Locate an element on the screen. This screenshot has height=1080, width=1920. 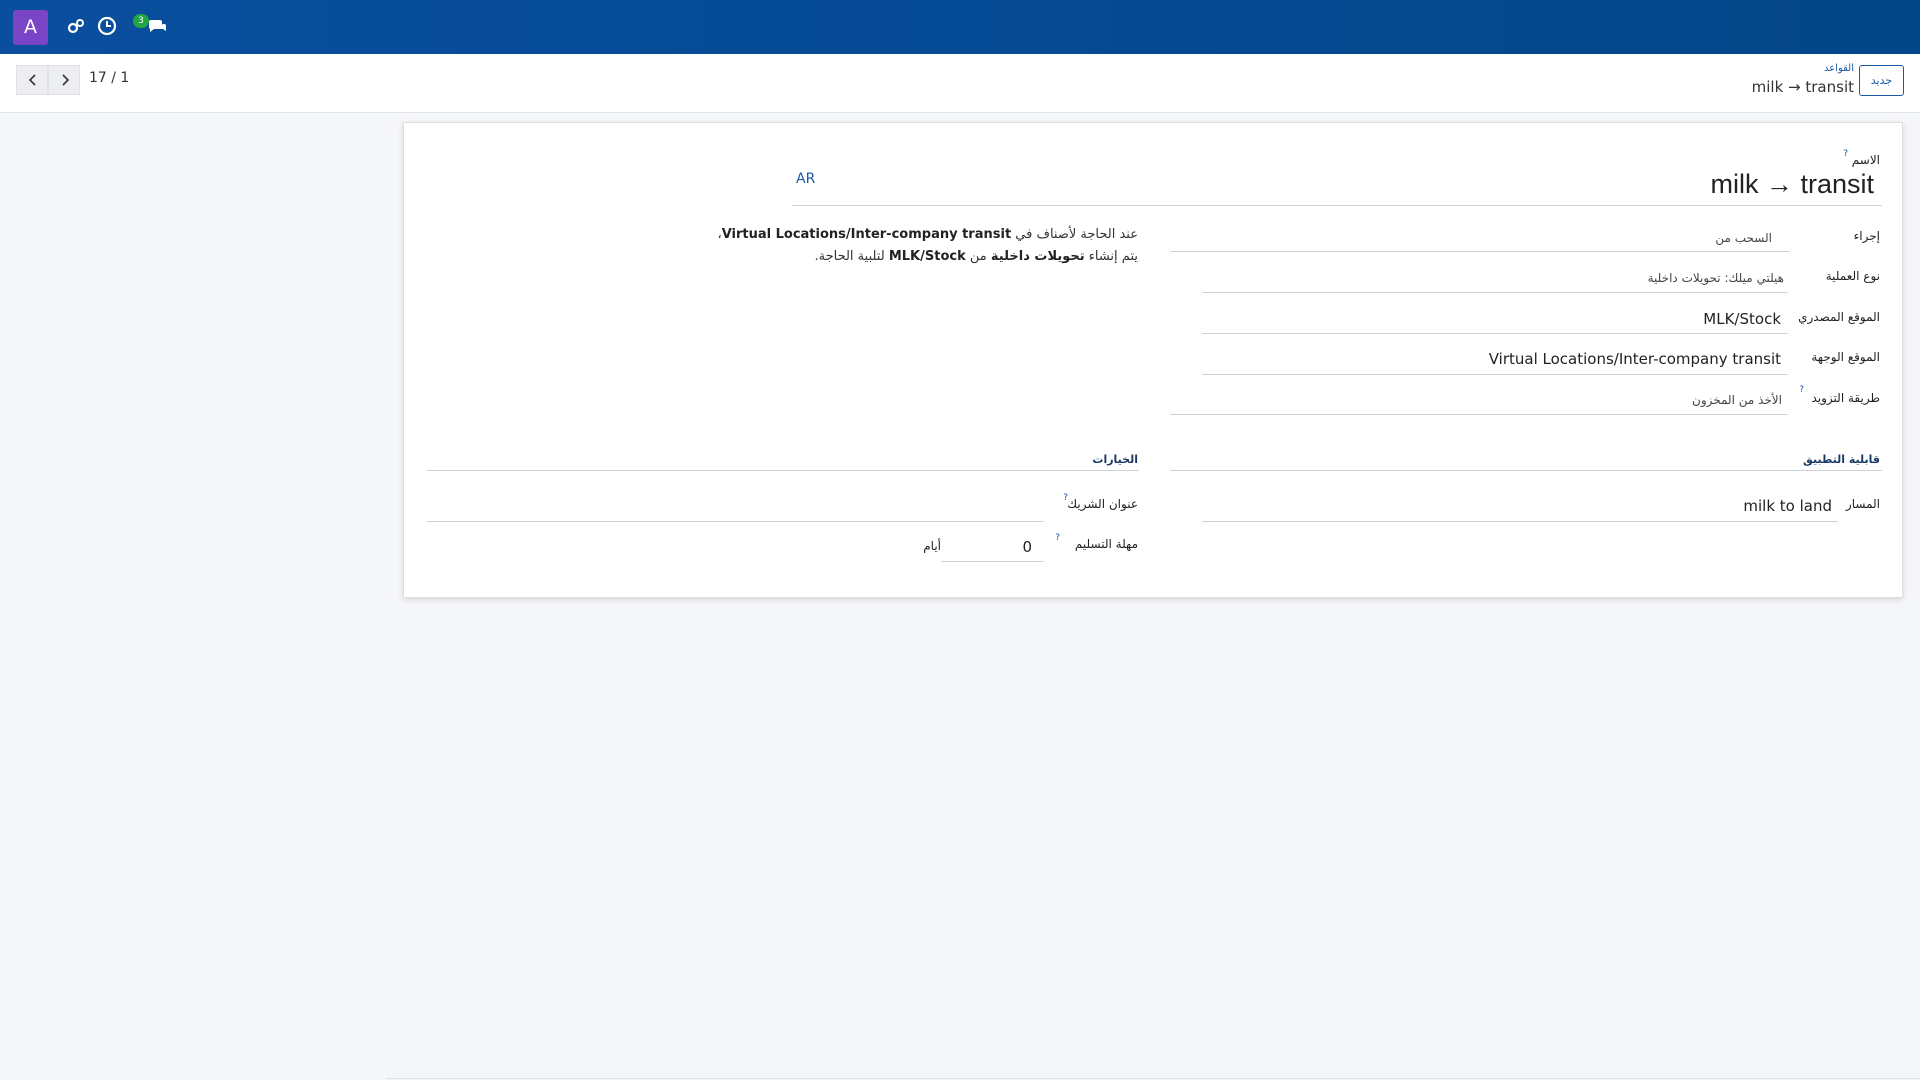
message-count-badge: 3 is located at coordinates (141, 21).